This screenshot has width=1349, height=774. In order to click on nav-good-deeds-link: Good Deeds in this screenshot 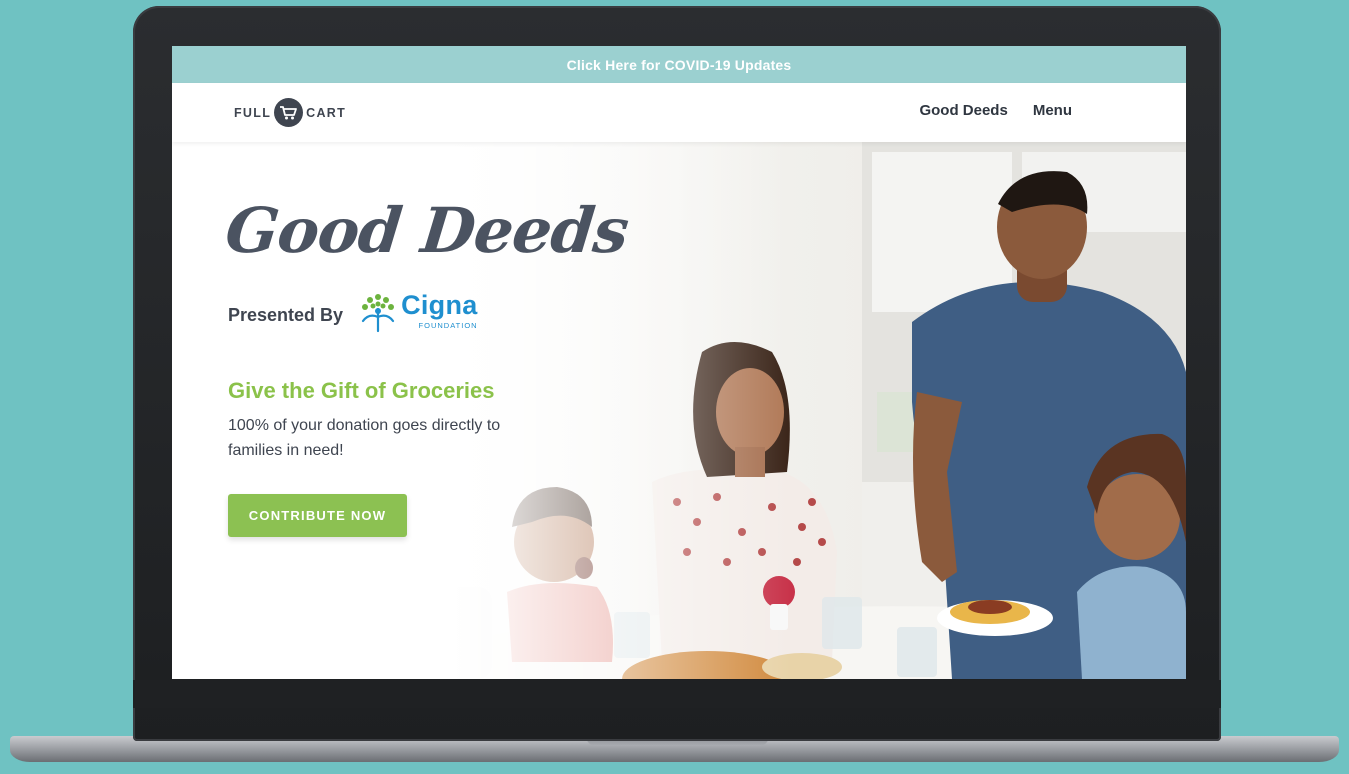, I will do `click(963, 110)`.